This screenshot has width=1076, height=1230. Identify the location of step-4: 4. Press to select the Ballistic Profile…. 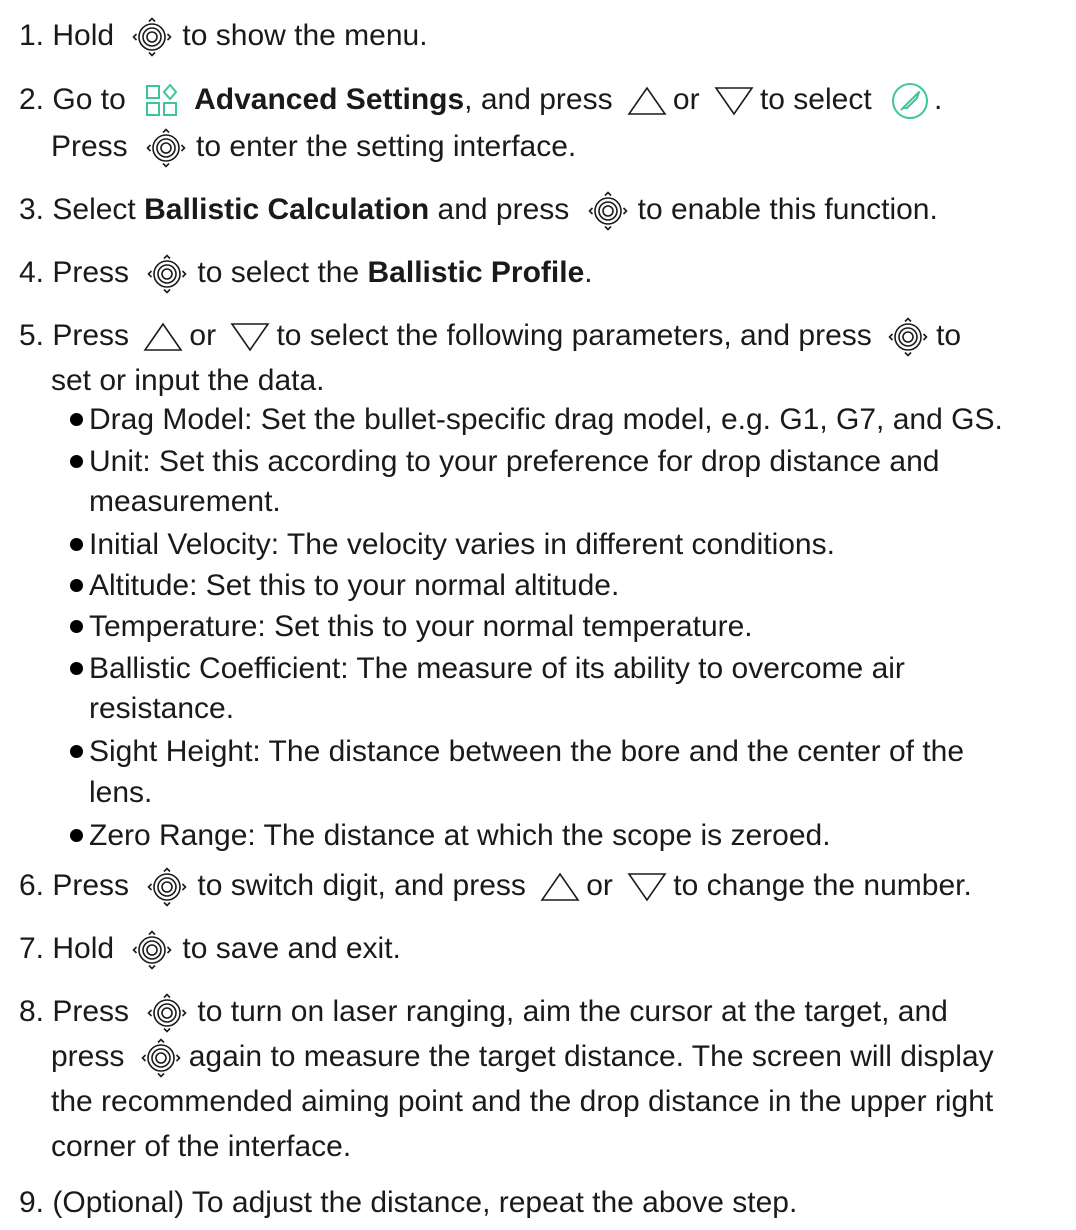
(306, 273).